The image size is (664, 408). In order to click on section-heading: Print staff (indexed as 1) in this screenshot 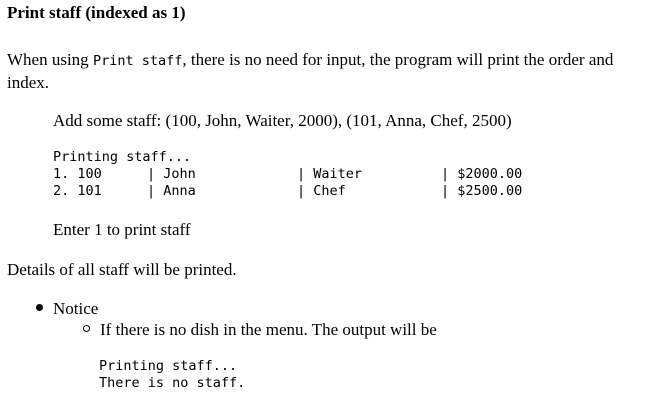, I will do `click(96, 12)`.